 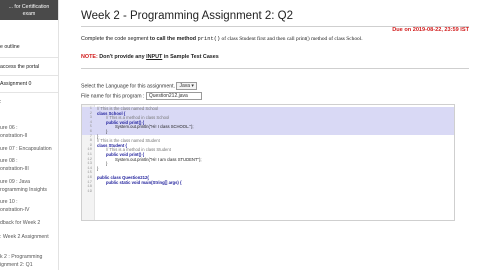 I want to click on sidebar-header-line-1: ... for Certification, so click(x=29, y=7).